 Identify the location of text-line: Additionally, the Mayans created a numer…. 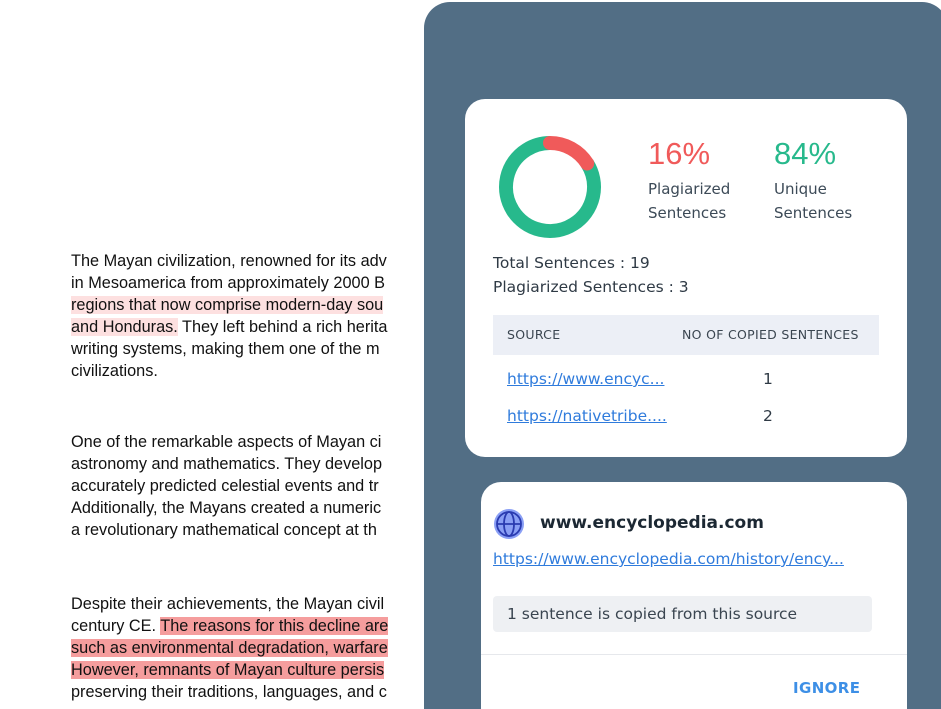
(251, 508).